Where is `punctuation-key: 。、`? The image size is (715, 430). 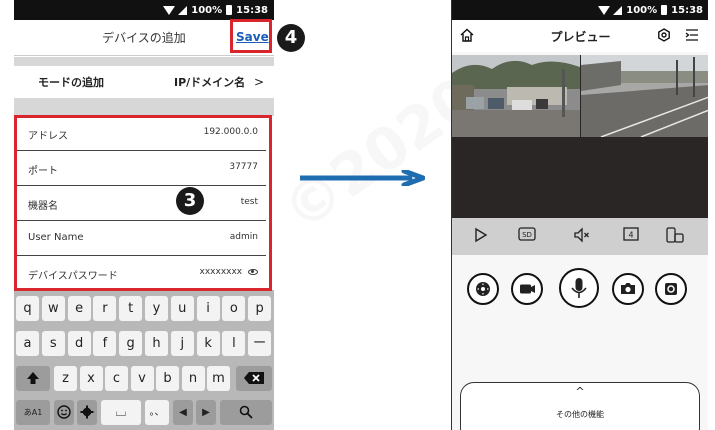 punctuation-key: 。、 is located at coordinates (157, 412).